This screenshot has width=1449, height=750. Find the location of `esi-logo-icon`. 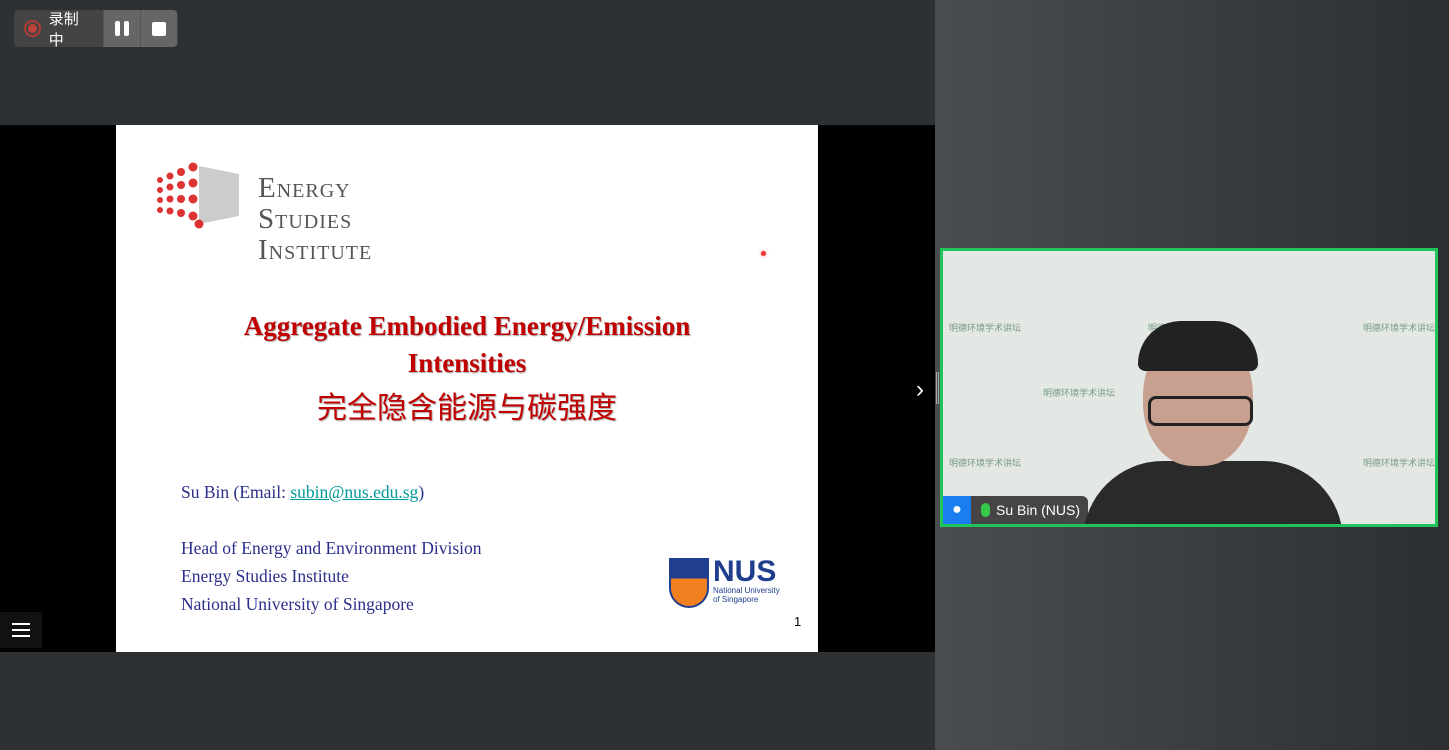

esi-logo-icon is located at coordinates (198, 195).